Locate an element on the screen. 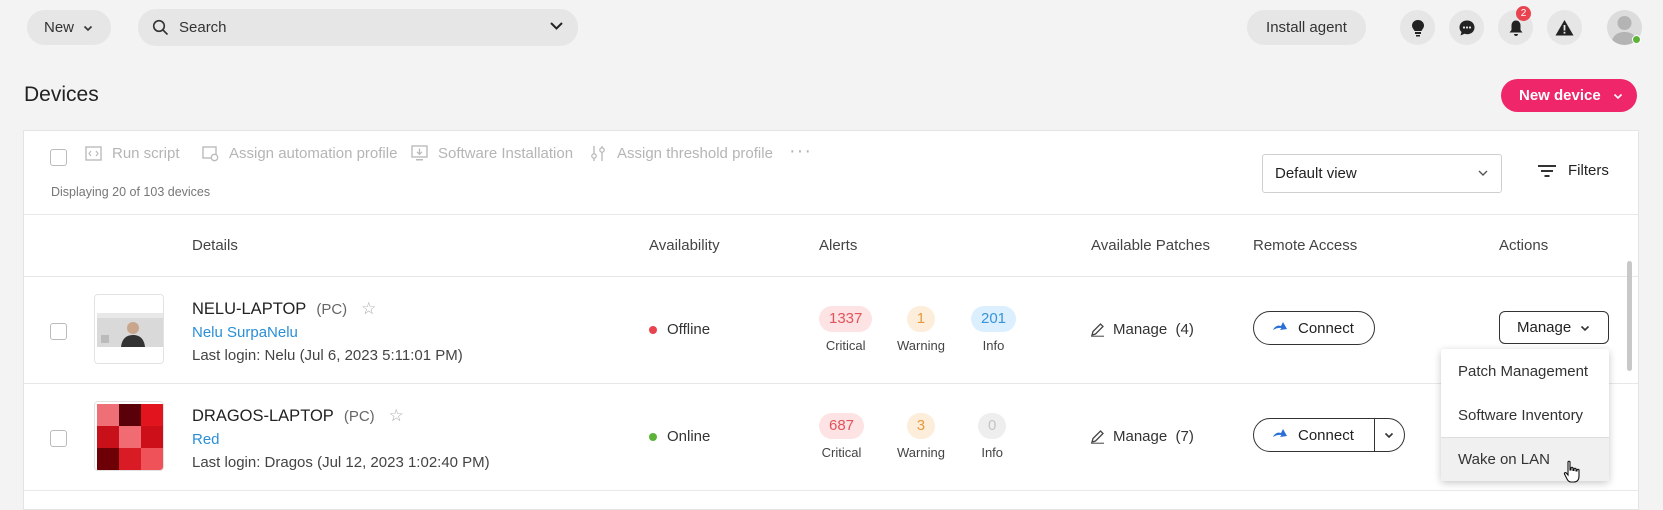 This screenshot has height=510, width=1663. chat-icon is located at coordinates (1466, 27).